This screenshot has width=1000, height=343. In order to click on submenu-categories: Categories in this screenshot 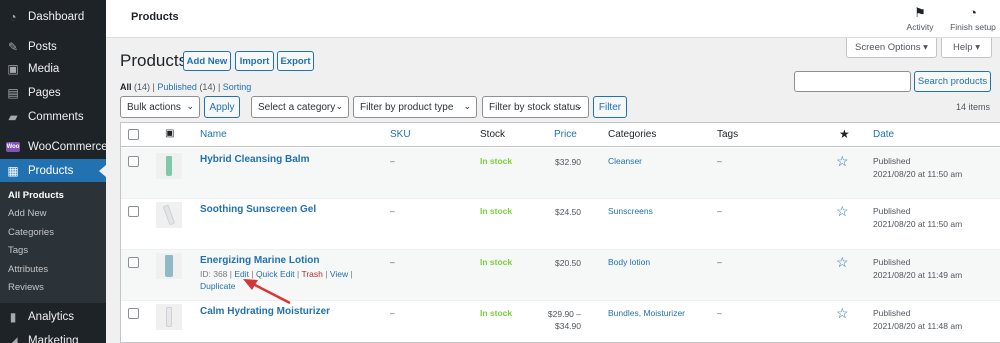, I will do `click(53, 232)`.